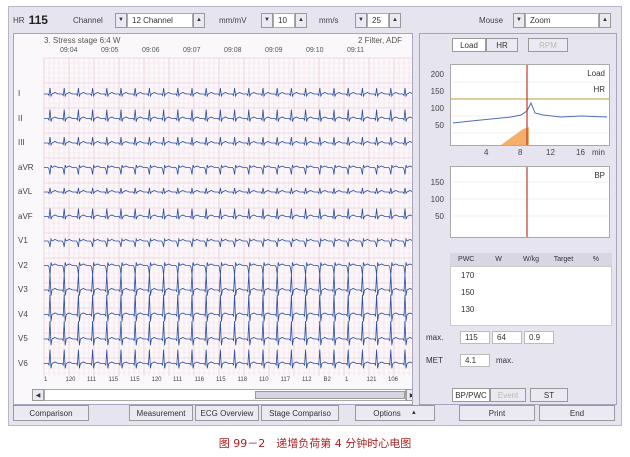 This screenshot has width=630, height=457. Describe the element at coordinates (222, 395) in the screenshot. I see `ecg-scrollbar: ◀ ▶` at that location.